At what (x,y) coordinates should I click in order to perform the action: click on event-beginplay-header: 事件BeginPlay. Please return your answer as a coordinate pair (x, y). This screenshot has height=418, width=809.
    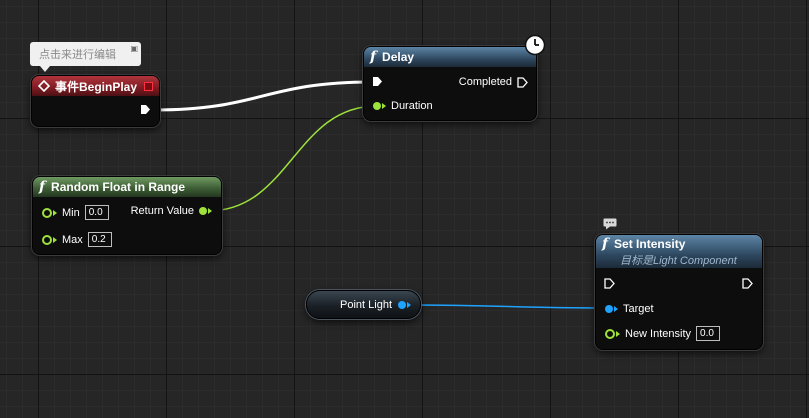
    Looking at the image, I should click on (95, 86).